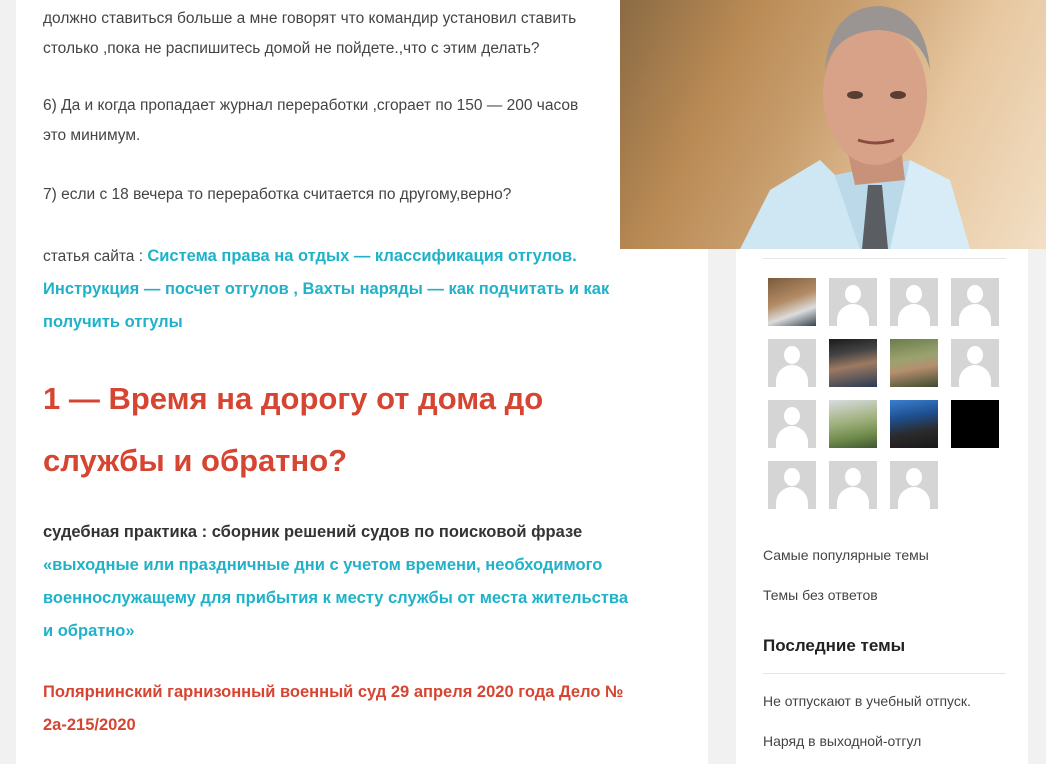 The height and width of the screenshot is (764, 1046). What do you see at coordinates (898, 95) in the screenshot?
I see `right-eye` at bounding box center [898, 95].